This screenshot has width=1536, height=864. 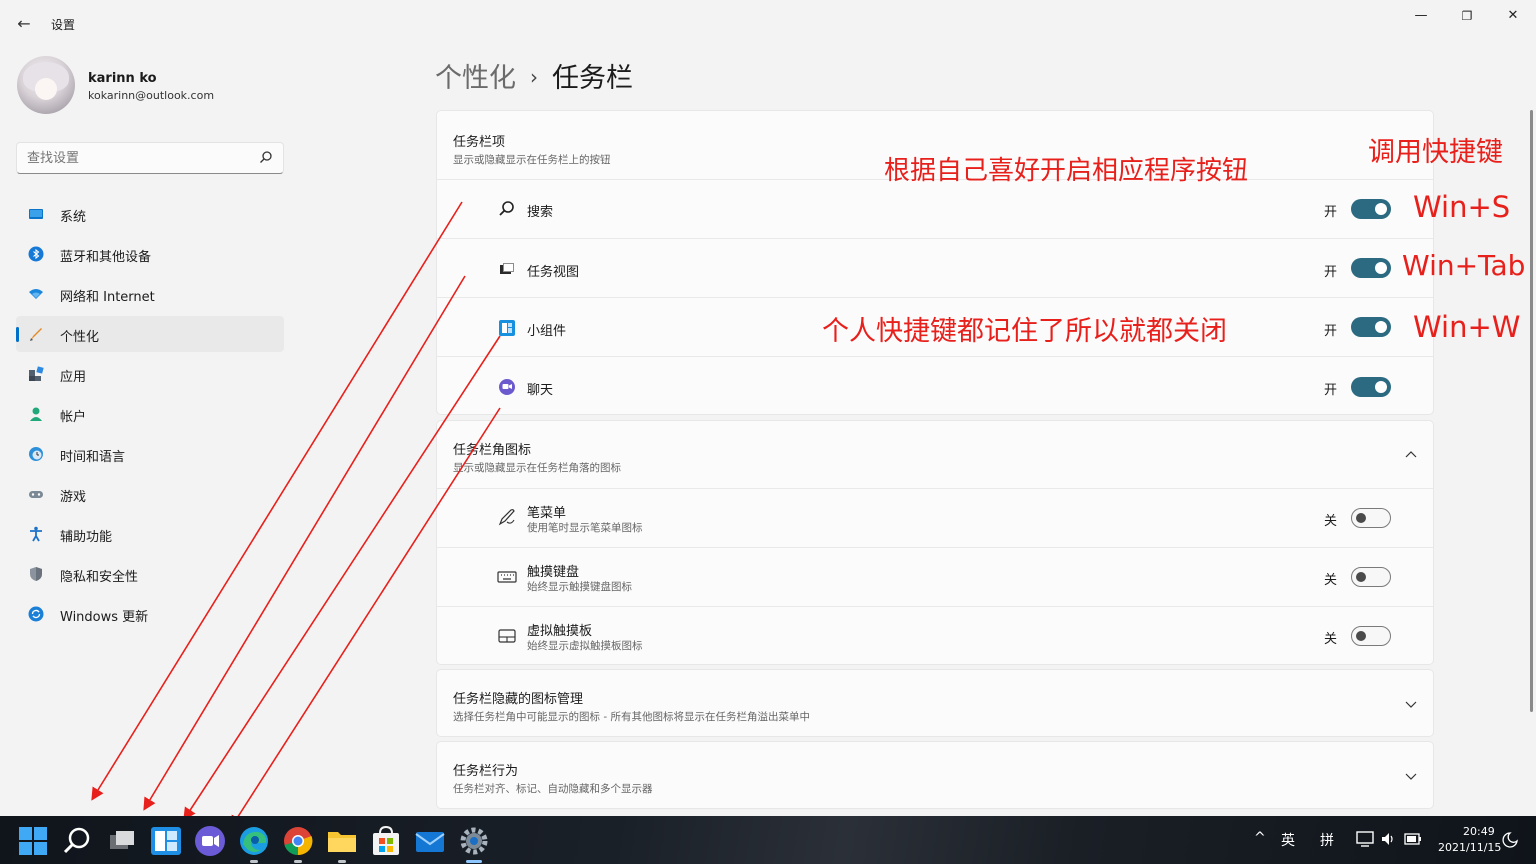 I want to click on sidebar-item-privacy: 隐私和安全性, so click(x=150, y=574).